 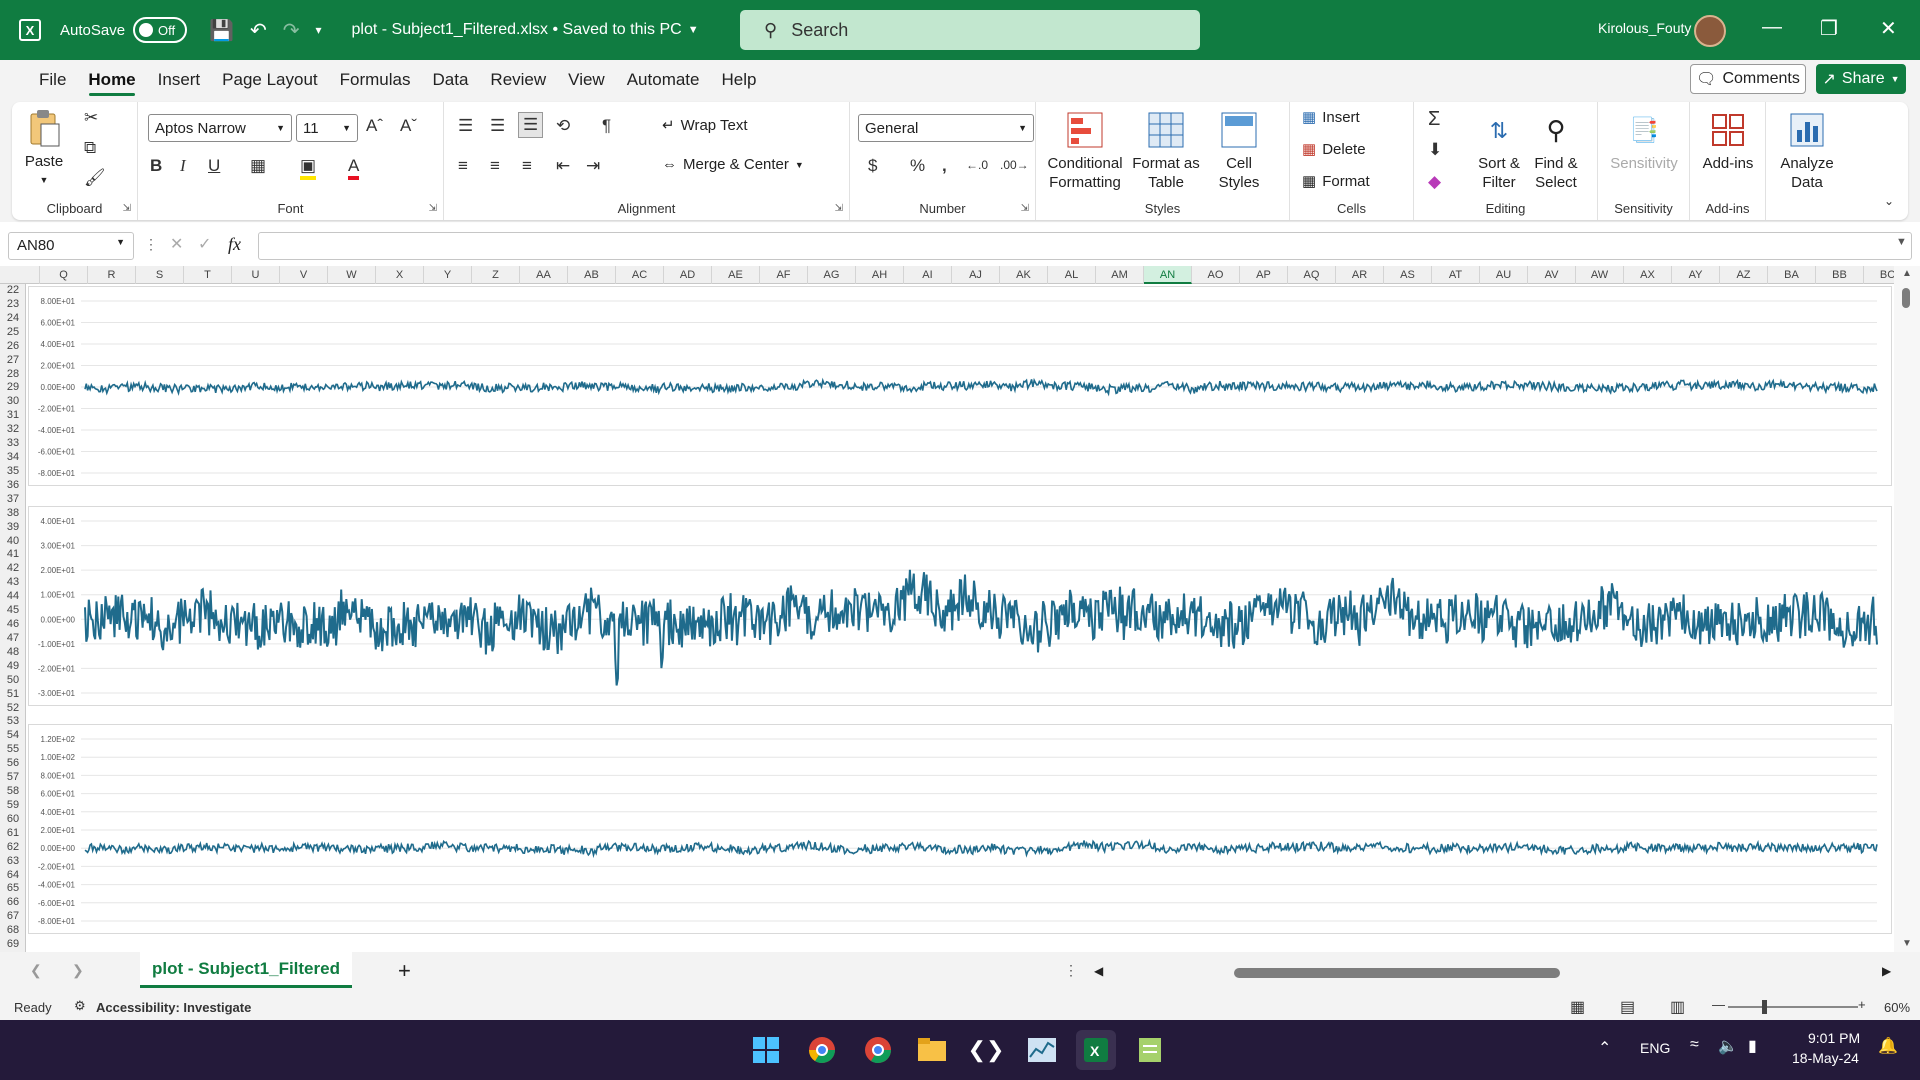 What do you see at coordinates (327, 128) in the screenshot?
I see `font-size-select: 11 ▼` at bounding box center [327, 128].